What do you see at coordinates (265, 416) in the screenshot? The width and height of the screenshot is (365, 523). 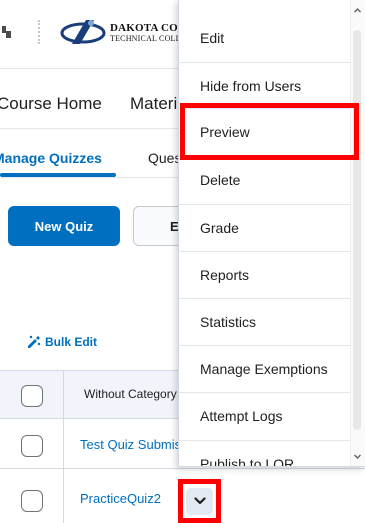 I see `menu-item-attempt-logs: Attempt Logs` at bounding box center [265, 416].